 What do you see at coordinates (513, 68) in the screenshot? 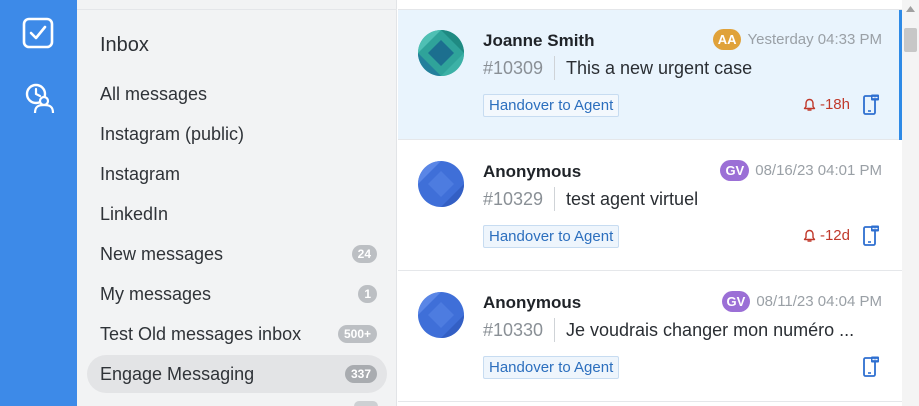
I see `case-id: #10309` at bounding box center [513, 68].